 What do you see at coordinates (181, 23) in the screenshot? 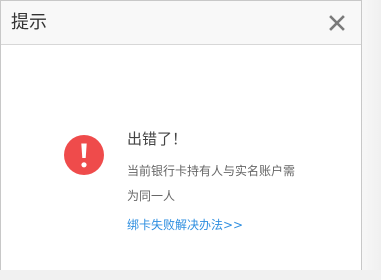
I see `dialog-header: 提示` at bounding box center [181, 23].